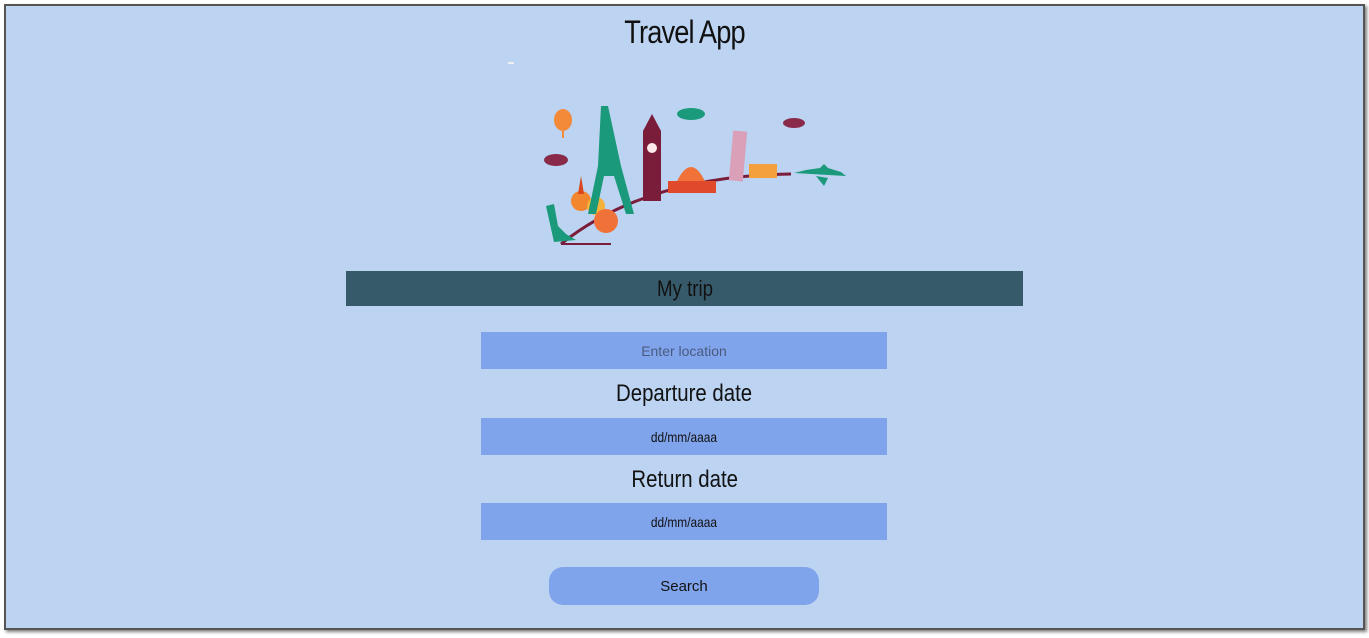 The width and height of the screenshot is (1369, 638). What do you see at coordinates (684, 350) in the screenshot?
I see `location-input` at bounding box center [684, 350].